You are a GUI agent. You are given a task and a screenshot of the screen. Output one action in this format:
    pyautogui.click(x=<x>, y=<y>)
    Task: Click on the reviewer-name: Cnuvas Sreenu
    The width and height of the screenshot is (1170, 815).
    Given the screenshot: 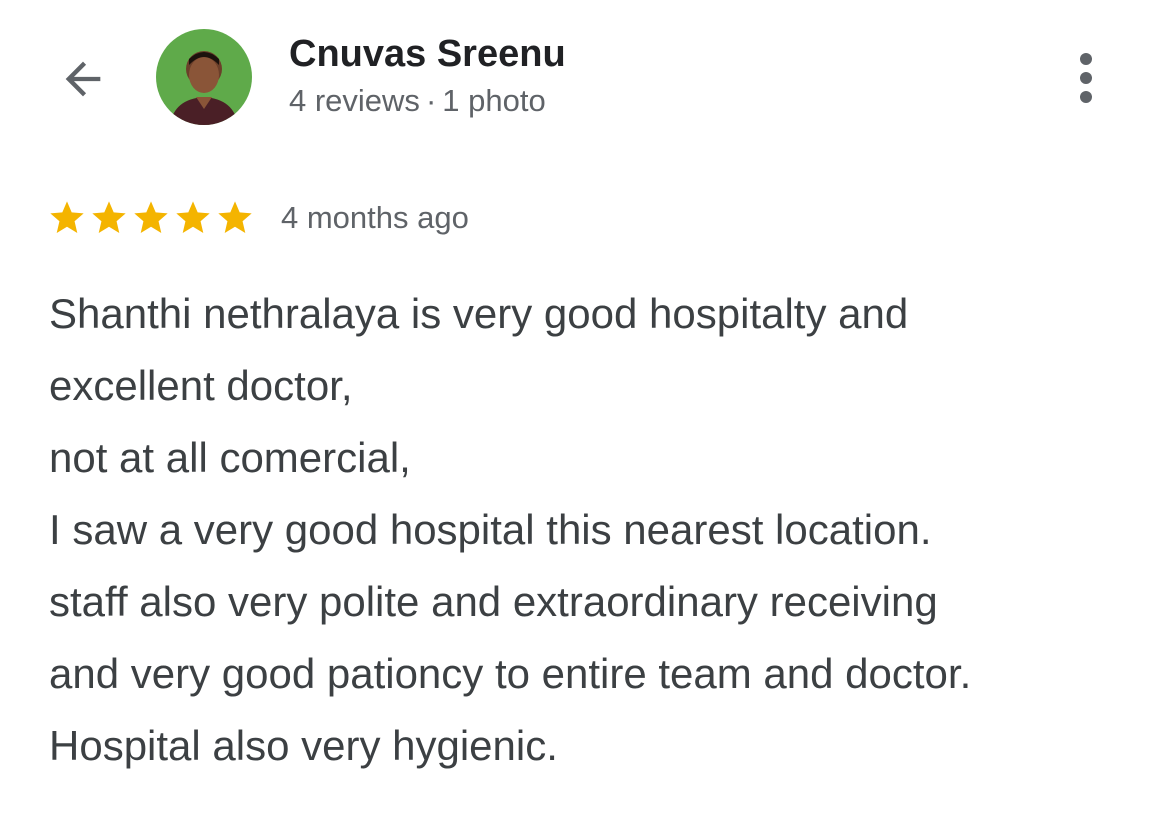 What is the action you would take?
    pyautogui.click(x=427, y=54)
    